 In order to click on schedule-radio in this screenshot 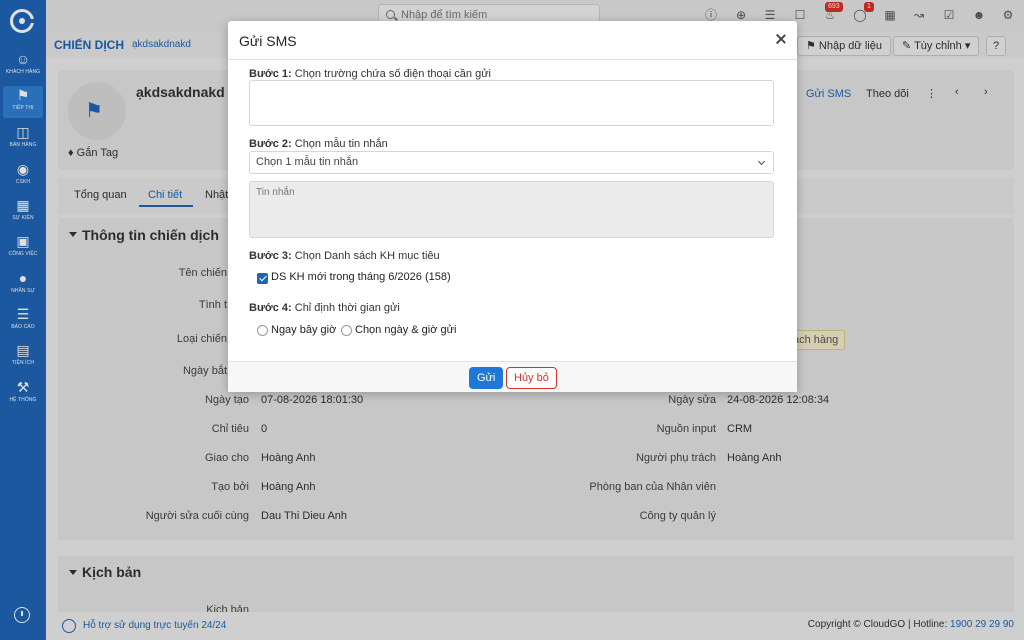, I will do `click(346, 330)`.